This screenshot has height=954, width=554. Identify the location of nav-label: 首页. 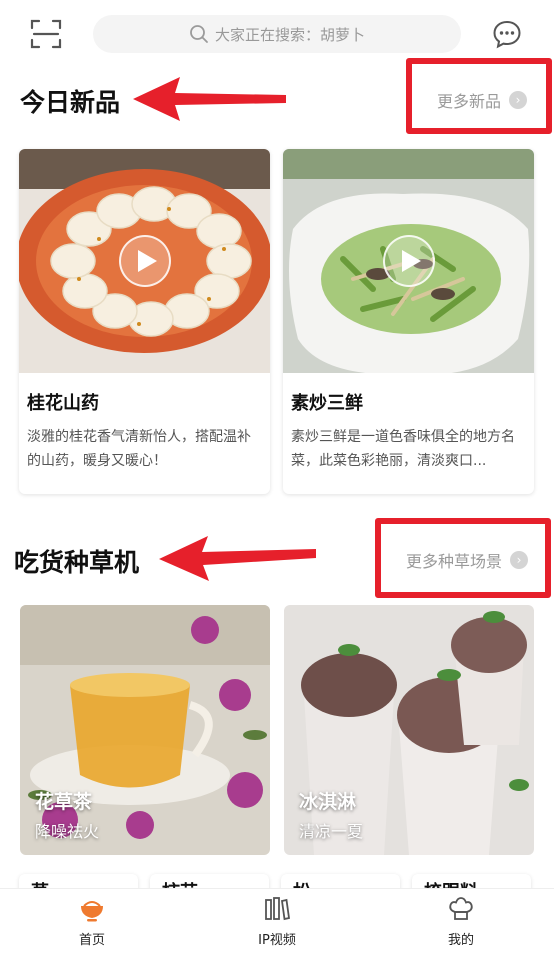
(91, 940).